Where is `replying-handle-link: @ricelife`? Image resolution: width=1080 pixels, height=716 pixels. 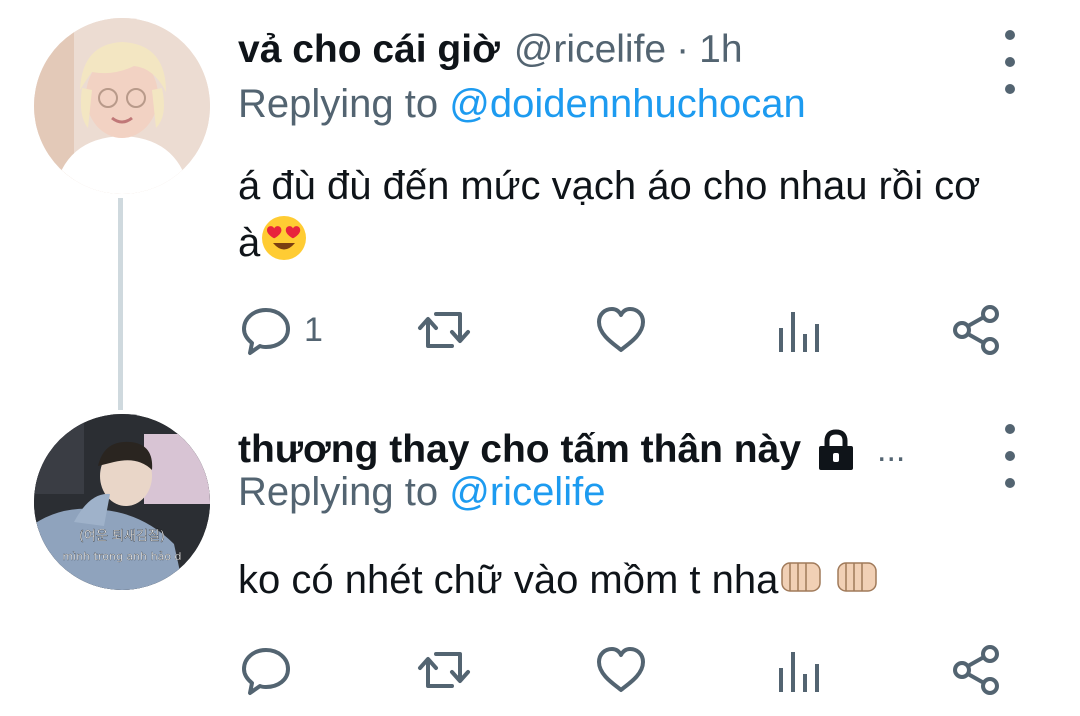
replying-handle-link: @ricelife is located at coordinates (527, 492).